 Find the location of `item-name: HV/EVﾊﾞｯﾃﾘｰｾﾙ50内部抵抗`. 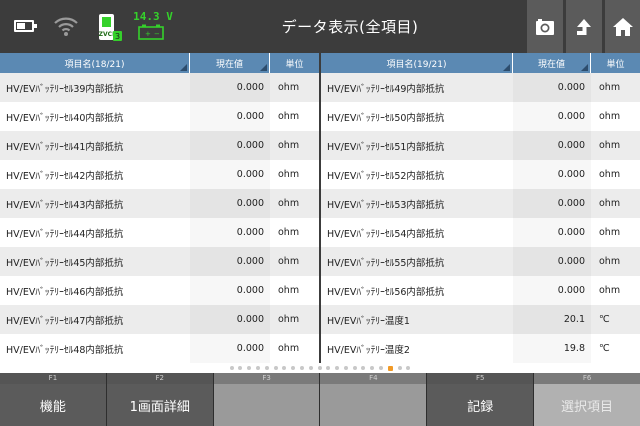

item-name: HV/EVﾊﾞｯﾃﾘｰｾﾙ50内部抵抗 is located at coordinates (386, 118).